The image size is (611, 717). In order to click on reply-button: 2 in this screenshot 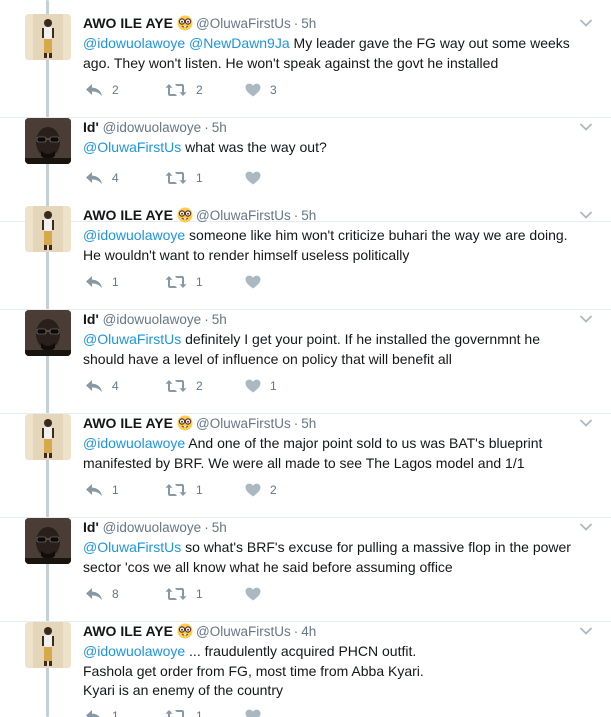, I will do `click(102, 90)`.